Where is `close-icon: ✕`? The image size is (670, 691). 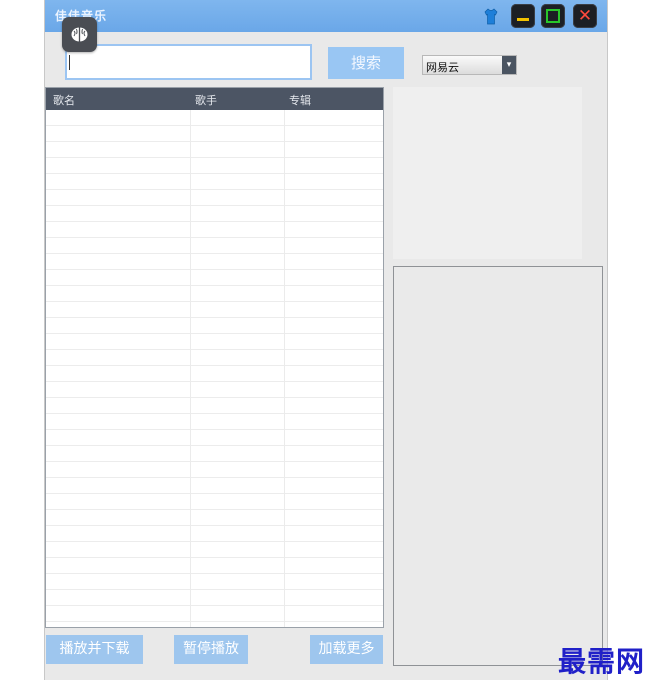 close-icon: ✕ is located at coordinates (585, 16).